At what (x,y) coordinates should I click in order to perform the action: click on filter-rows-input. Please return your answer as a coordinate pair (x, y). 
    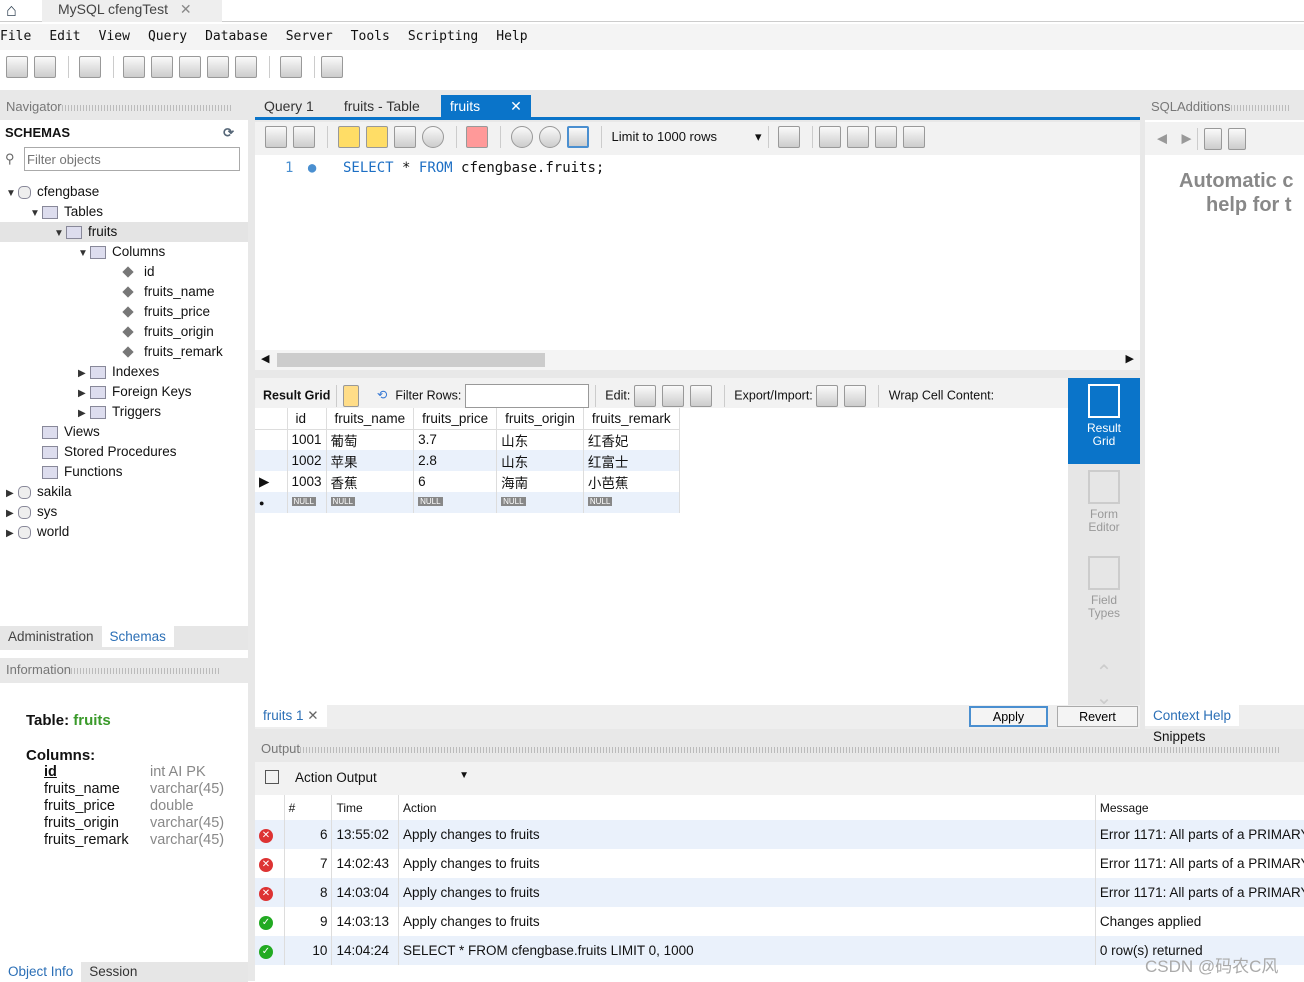
    Looking at the image, I should click on (526, 396).